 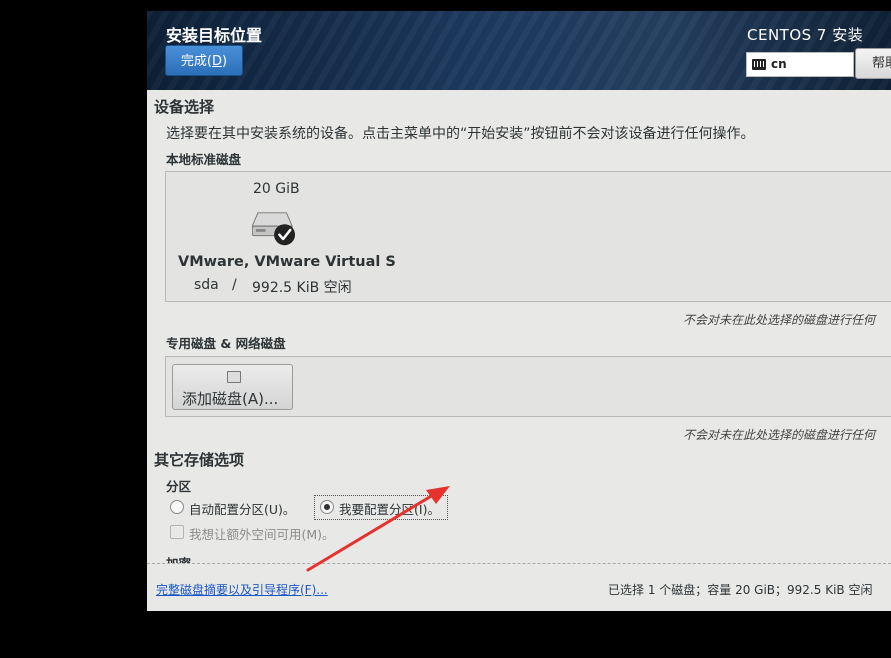 What do you see at coordinates (177, 532) in the screenshot?
I see `extra-space-checkbox` at bounding box center [177, 532].